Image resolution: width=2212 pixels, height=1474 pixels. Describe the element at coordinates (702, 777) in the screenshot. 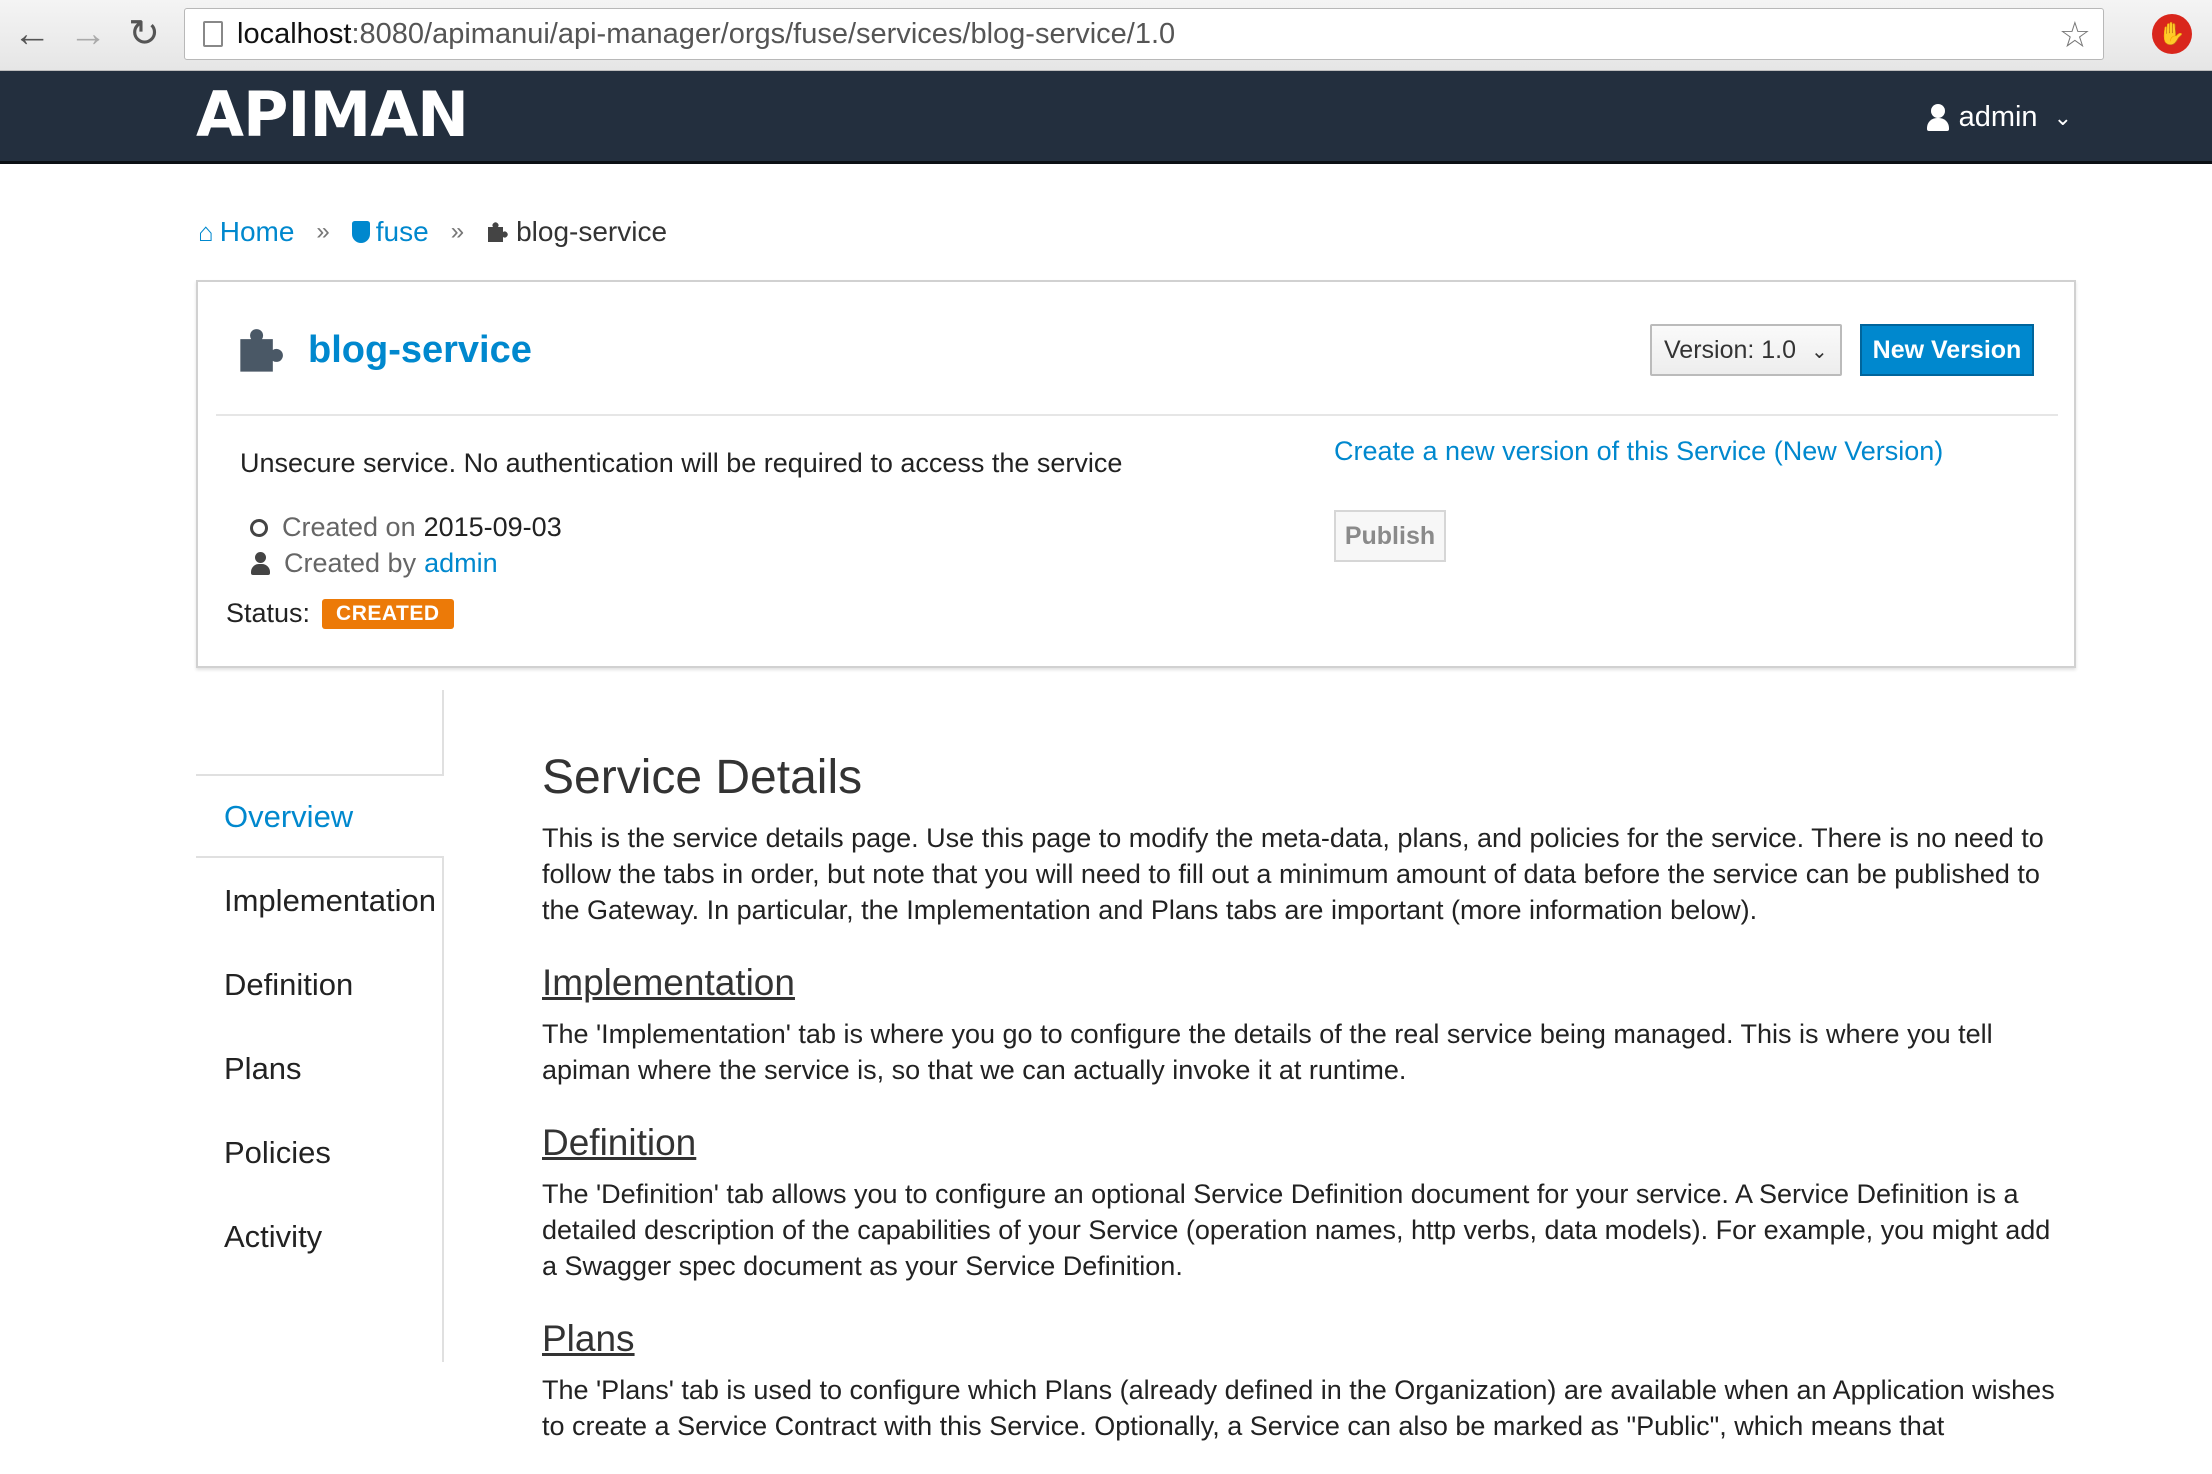

I see `page-title: Service Details` at that location.